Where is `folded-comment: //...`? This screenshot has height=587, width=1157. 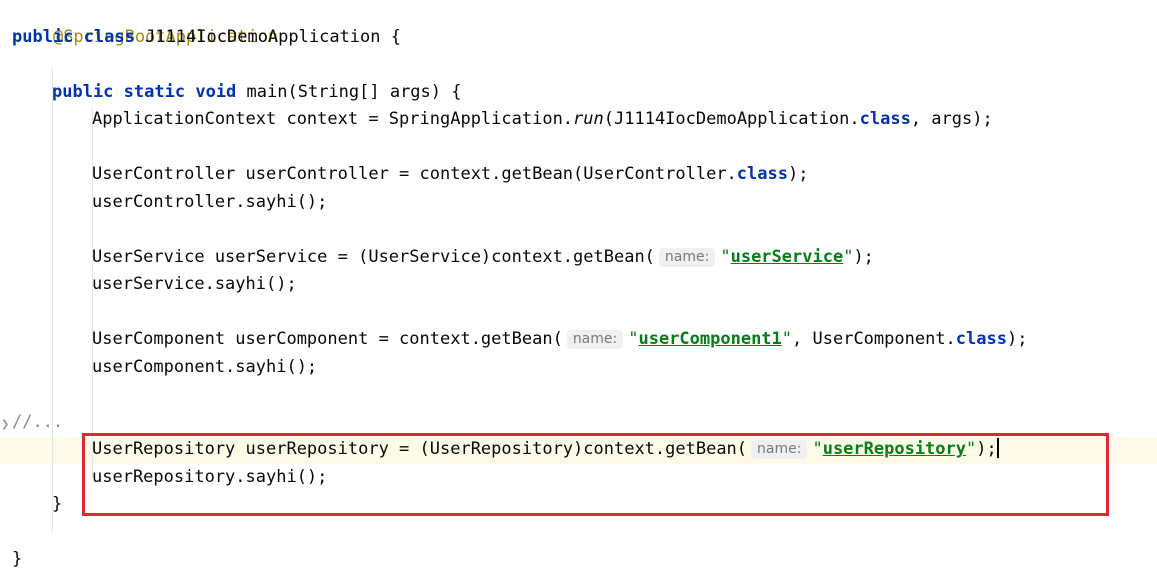
folded-comment: //... is located at coordinates (37, 422).